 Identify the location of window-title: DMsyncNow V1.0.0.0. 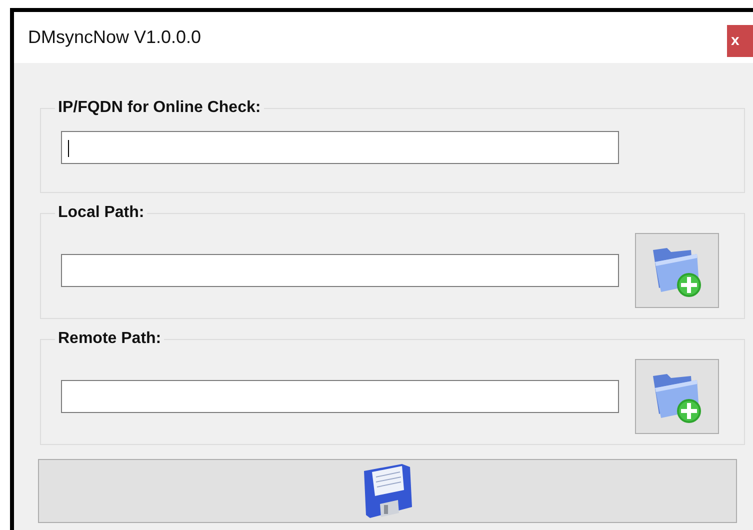
(115, 37).